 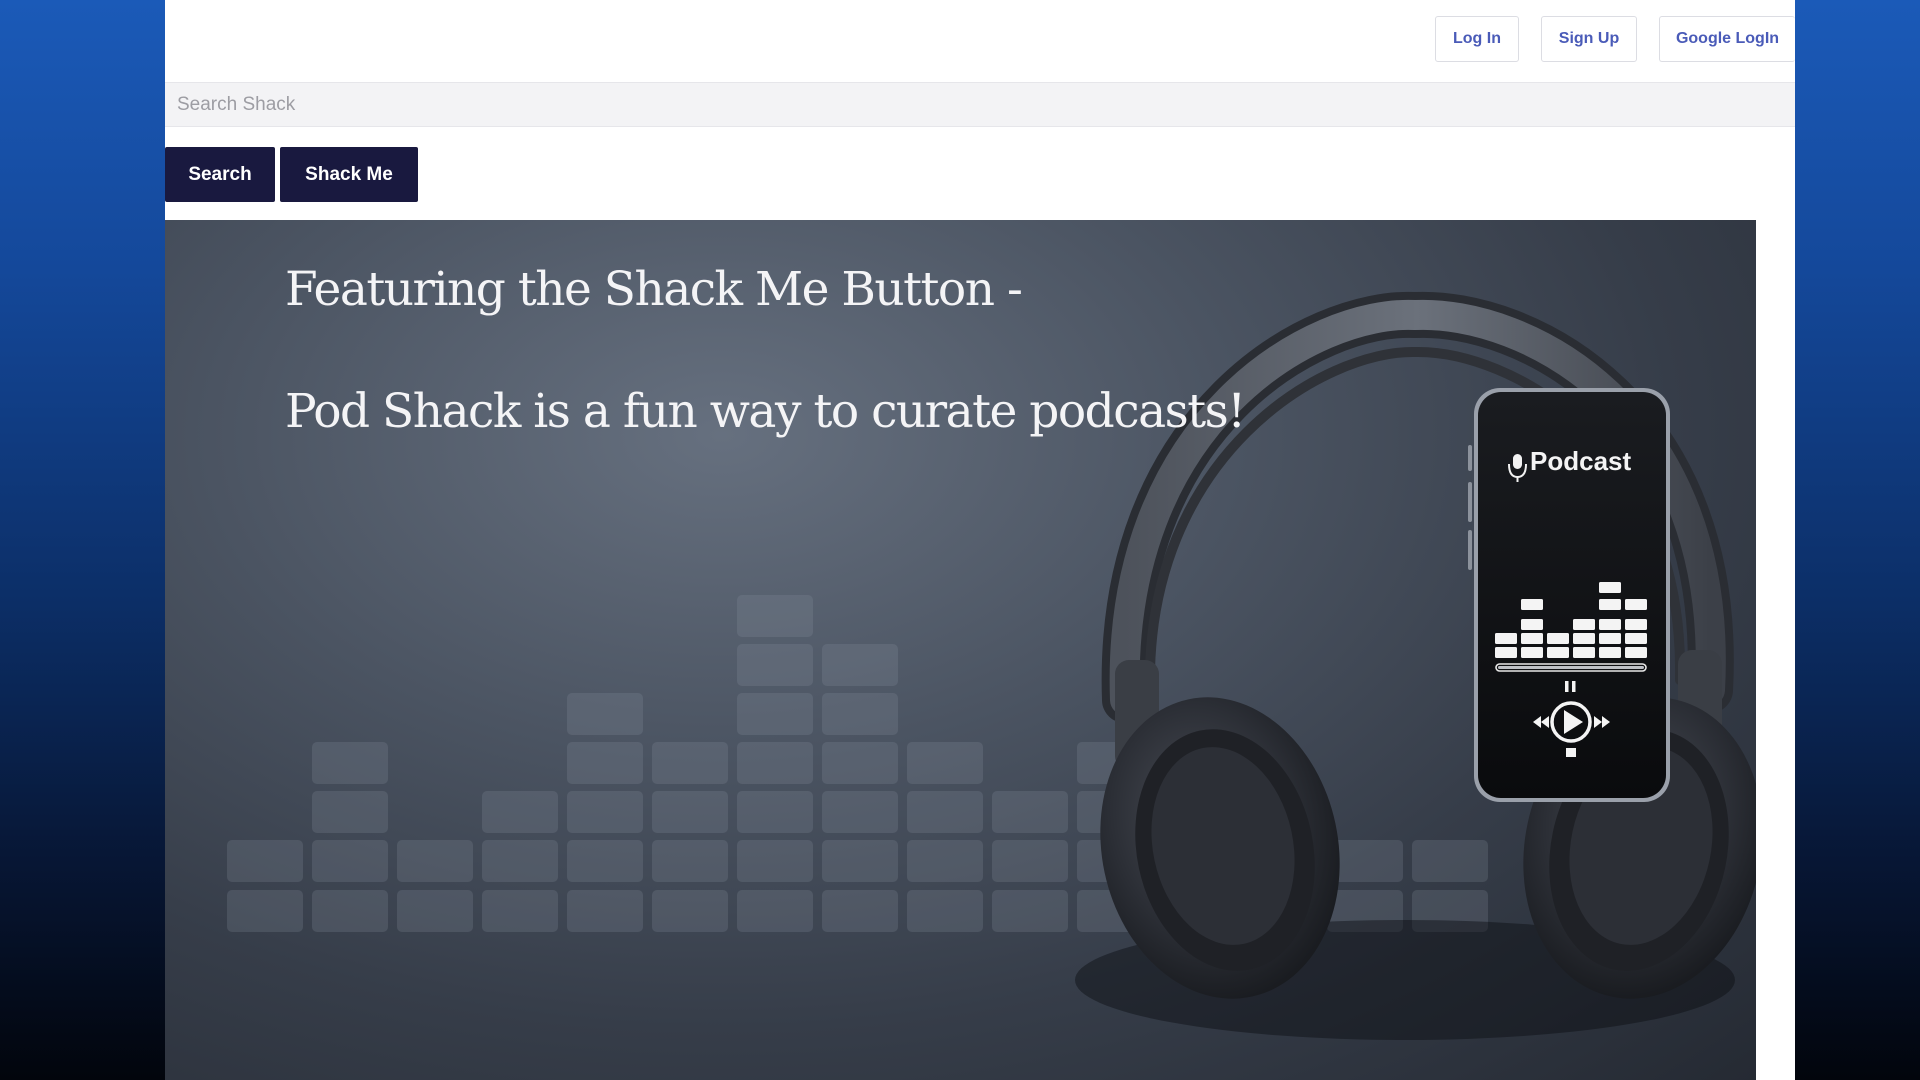 What do you see at coordinates (1477, 39) in the screenshot?
I see `login-button: Log In` at bounding box center [1477, 39].